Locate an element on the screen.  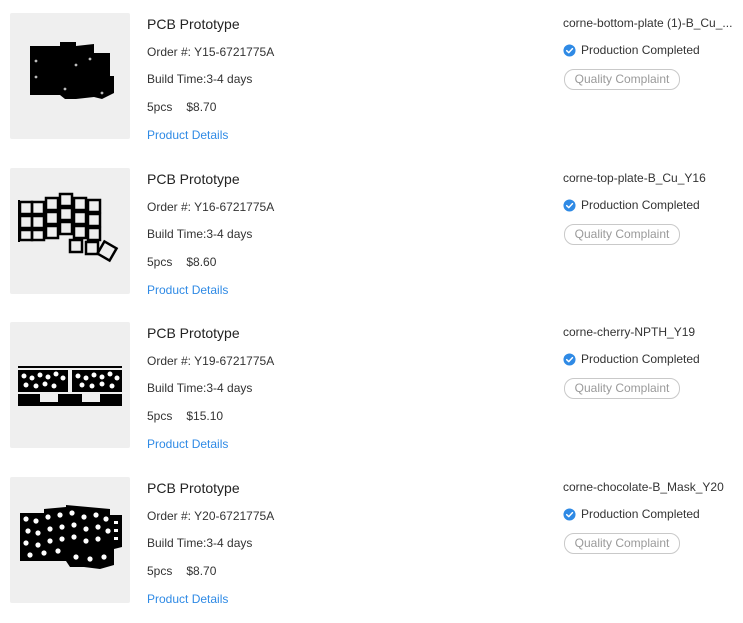
pcb-chocolate-thumbnail is located at coordinates (70, 540).